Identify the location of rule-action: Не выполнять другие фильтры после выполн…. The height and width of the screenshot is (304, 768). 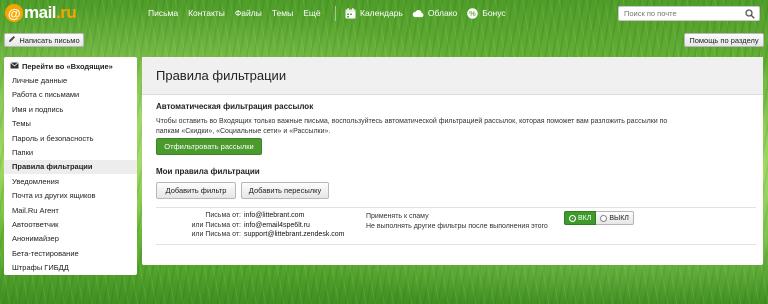
(457, 226).